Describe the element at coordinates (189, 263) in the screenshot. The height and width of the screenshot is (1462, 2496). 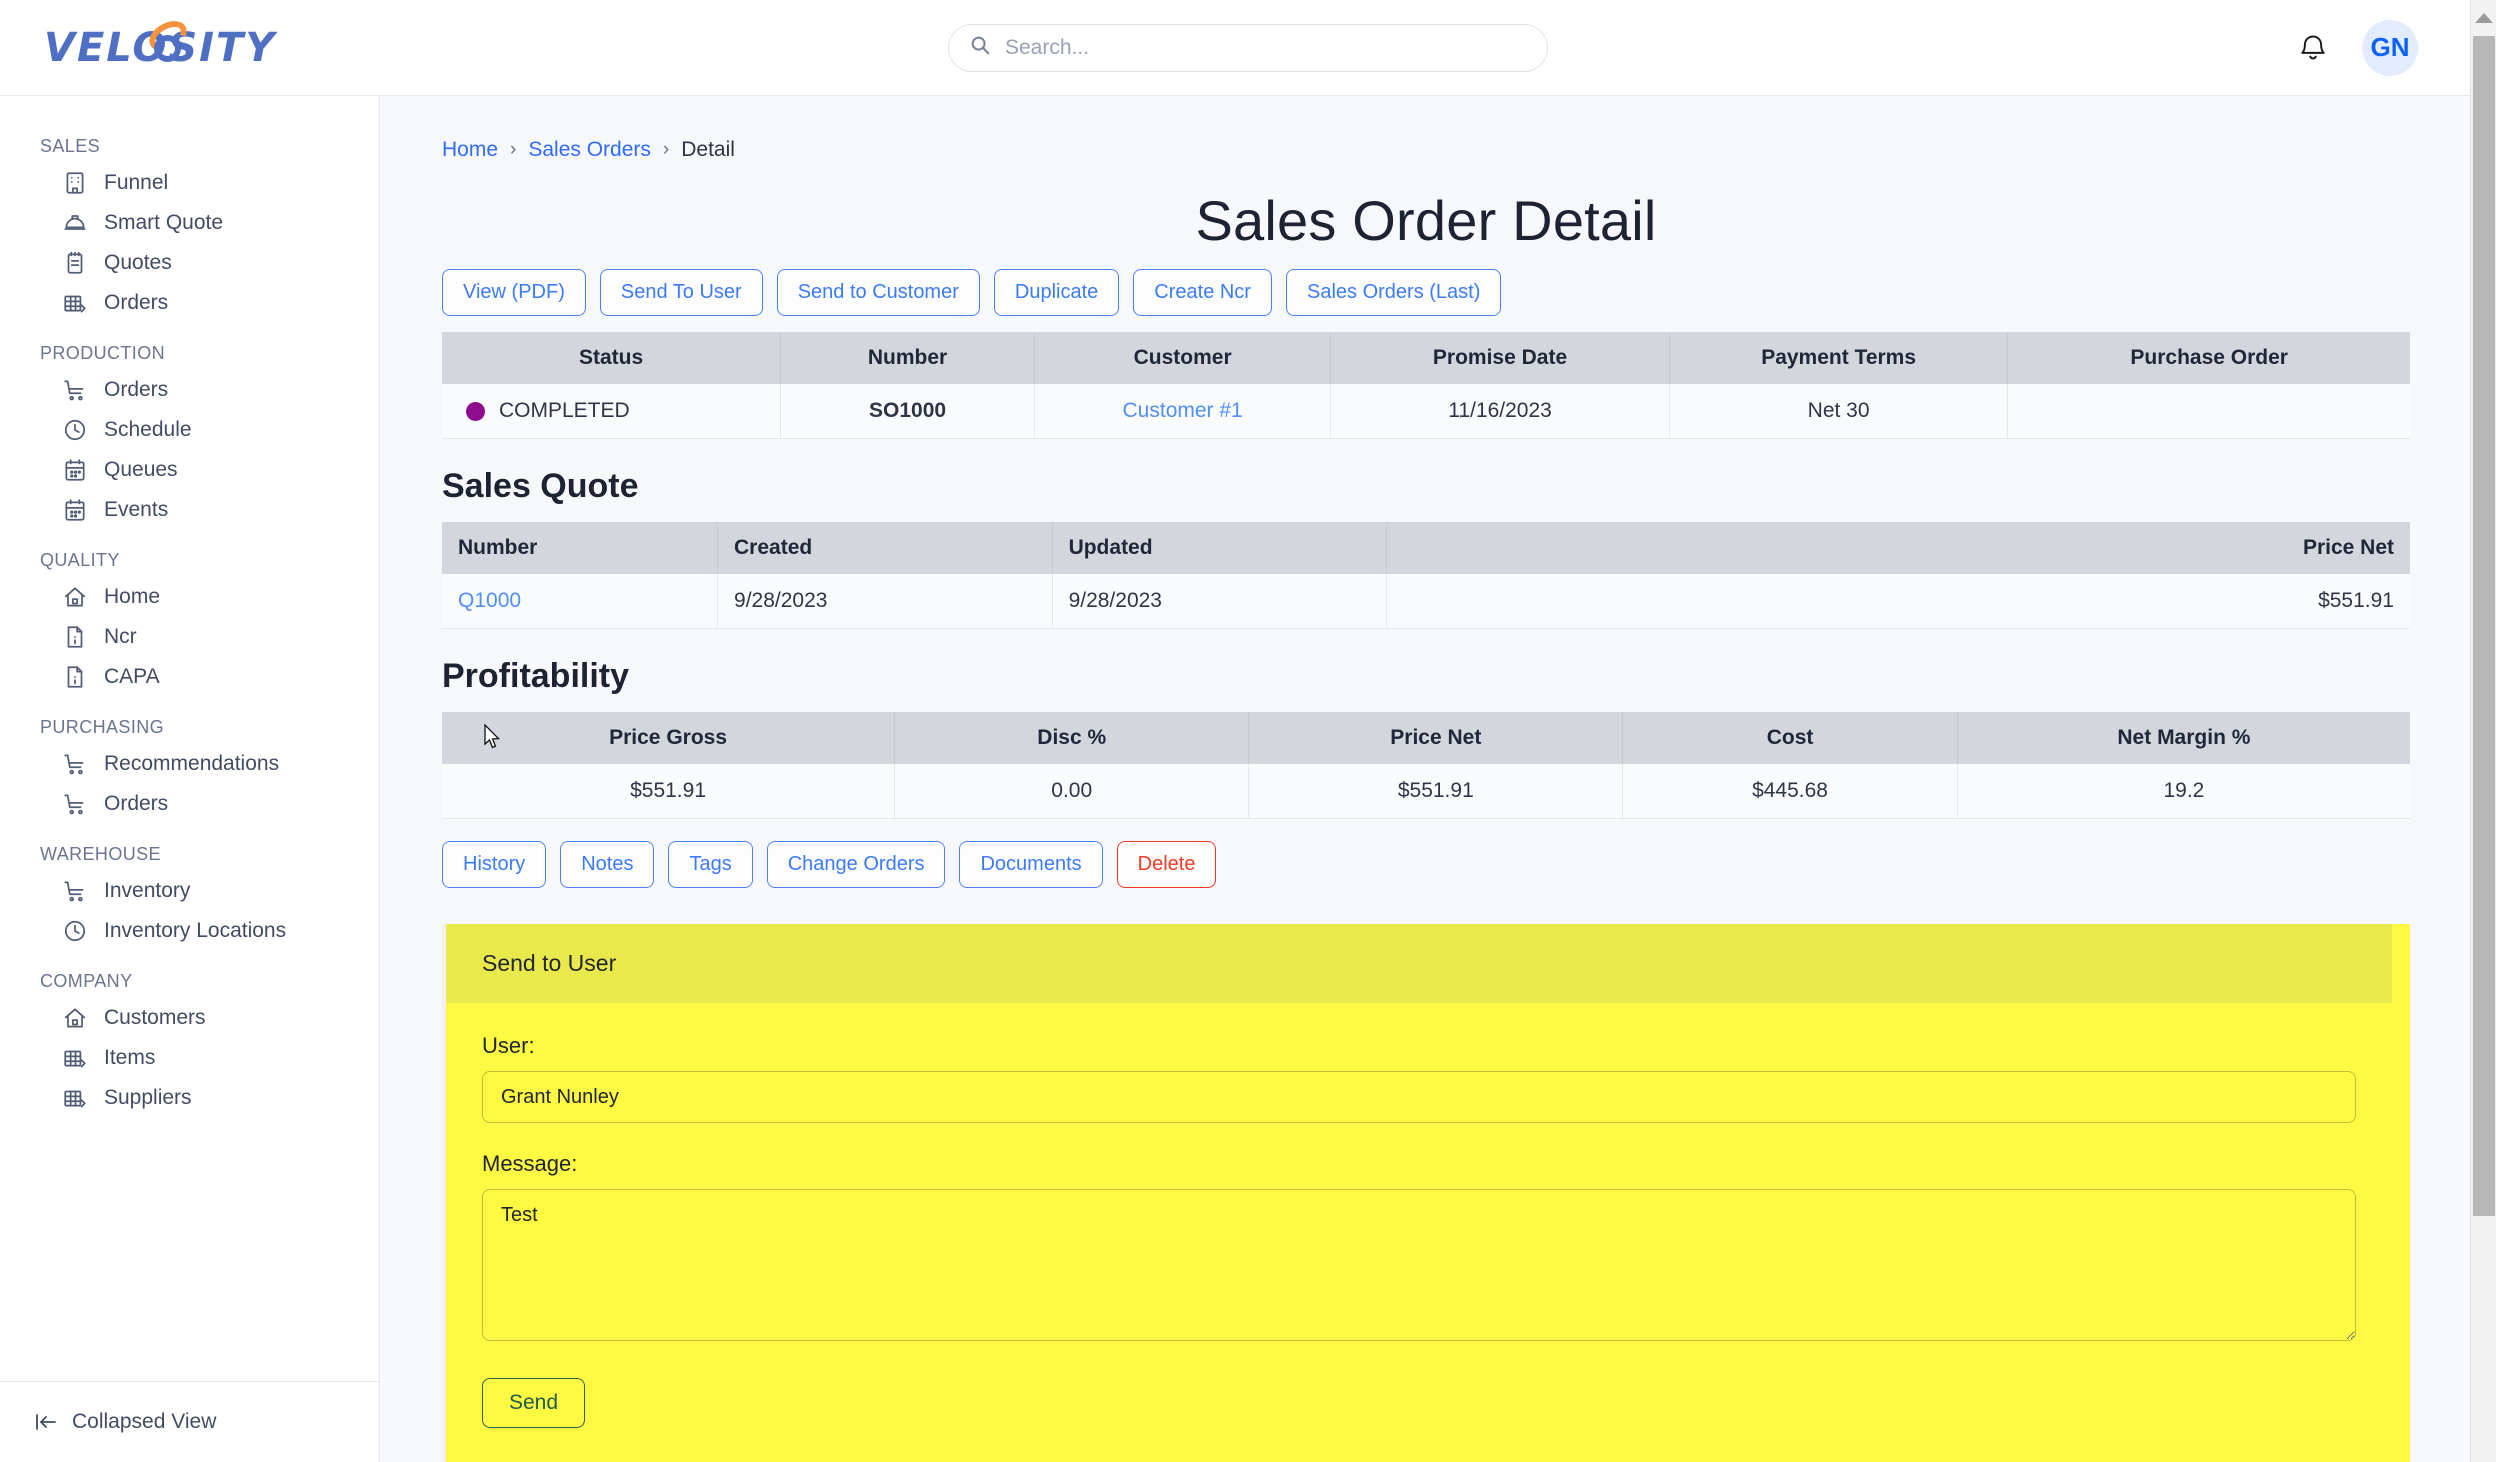
I see `sidebar-item-quotes: Quotes` at that location.